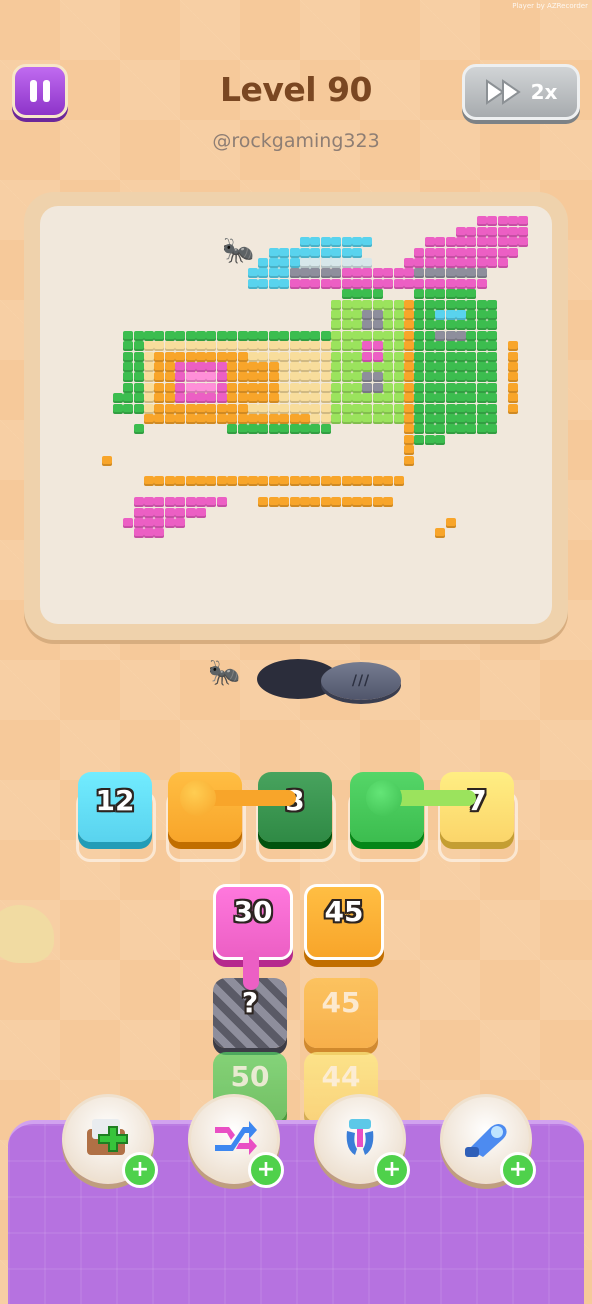 The height and width of the screenshot is (1304, 592). I want to click on speed-button: 2x, so click(521, 92).